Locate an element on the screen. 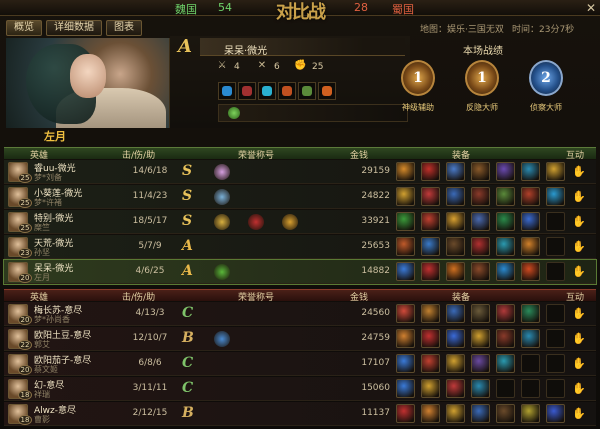 The height and width of the screenshot is (429, 600). player-row: 25 特别-微光 糜竺 18/5/17 S 33921 ✋ is located at coordinates (300, 222).